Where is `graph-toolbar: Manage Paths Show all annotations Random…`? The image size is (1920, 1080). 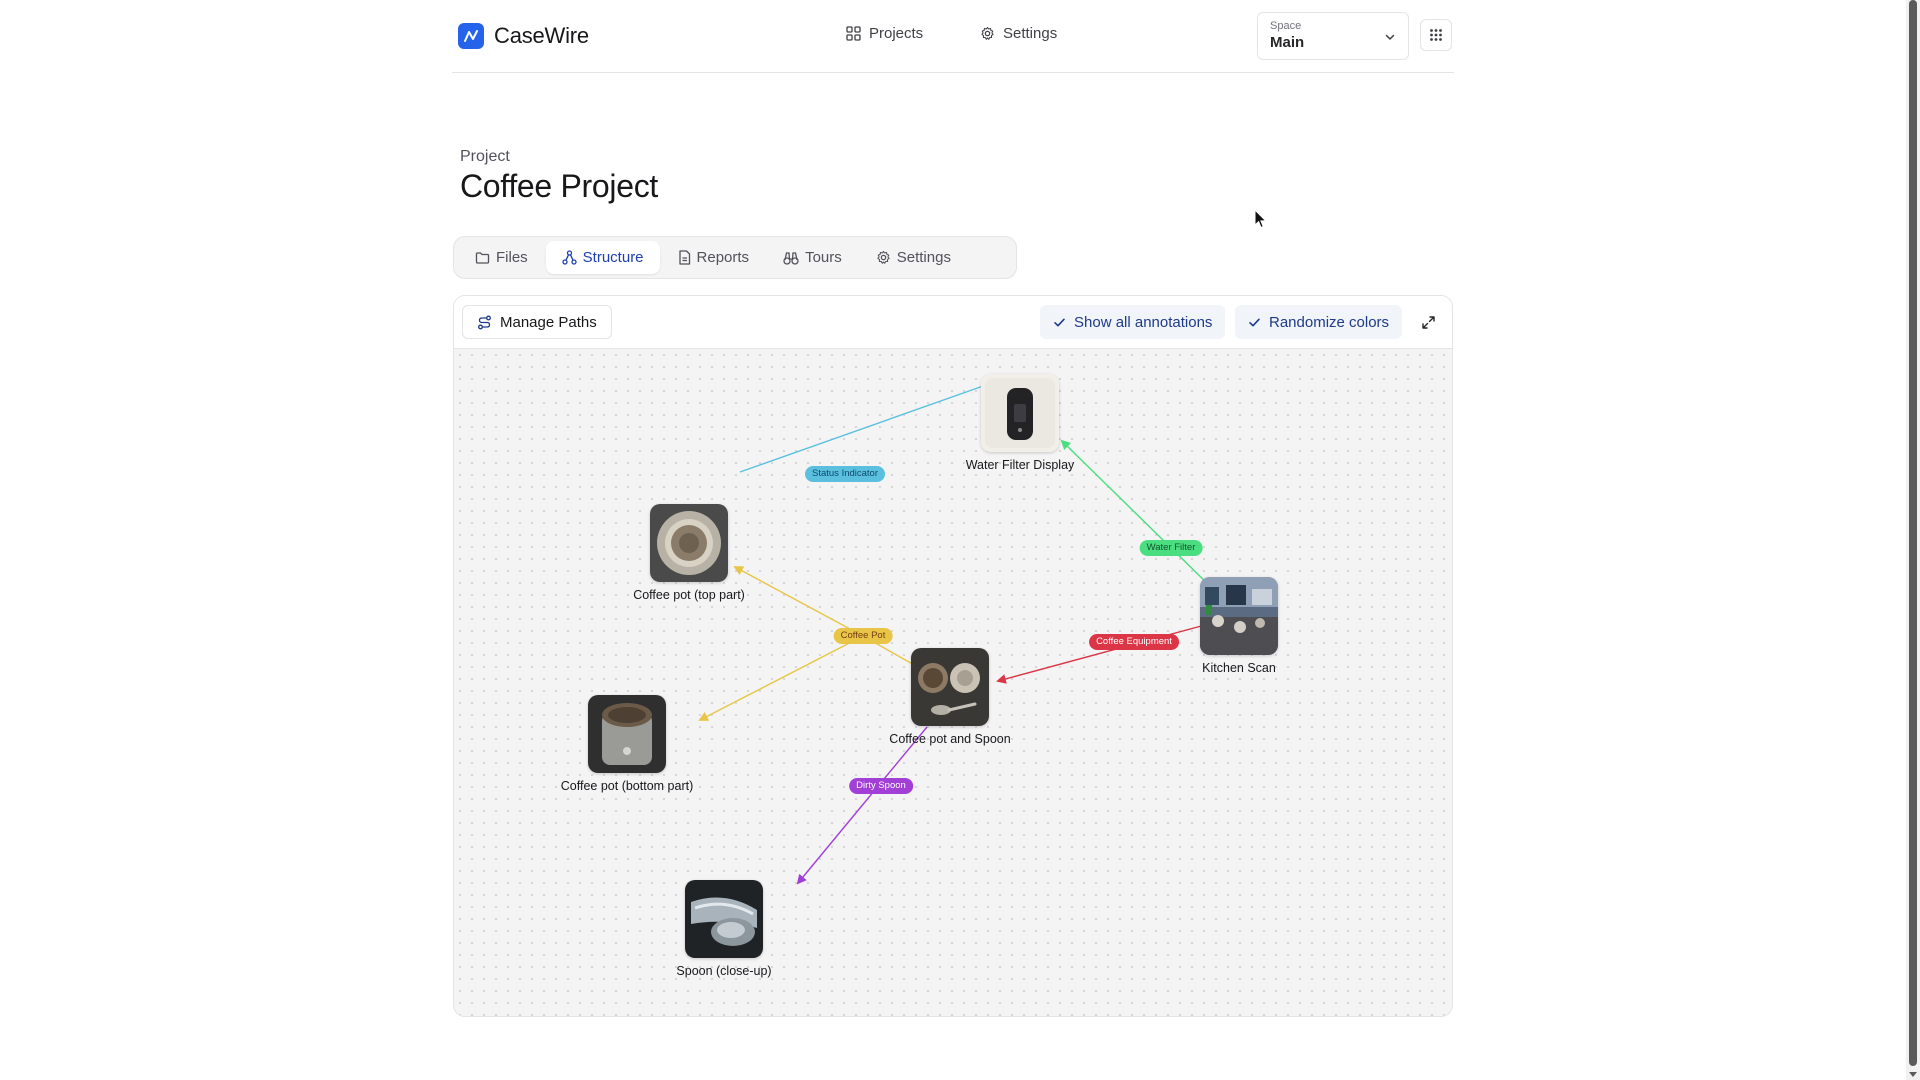 graph-toolbar: Manage Paths Show all annotations Random… is located at coordinates (953, 322).